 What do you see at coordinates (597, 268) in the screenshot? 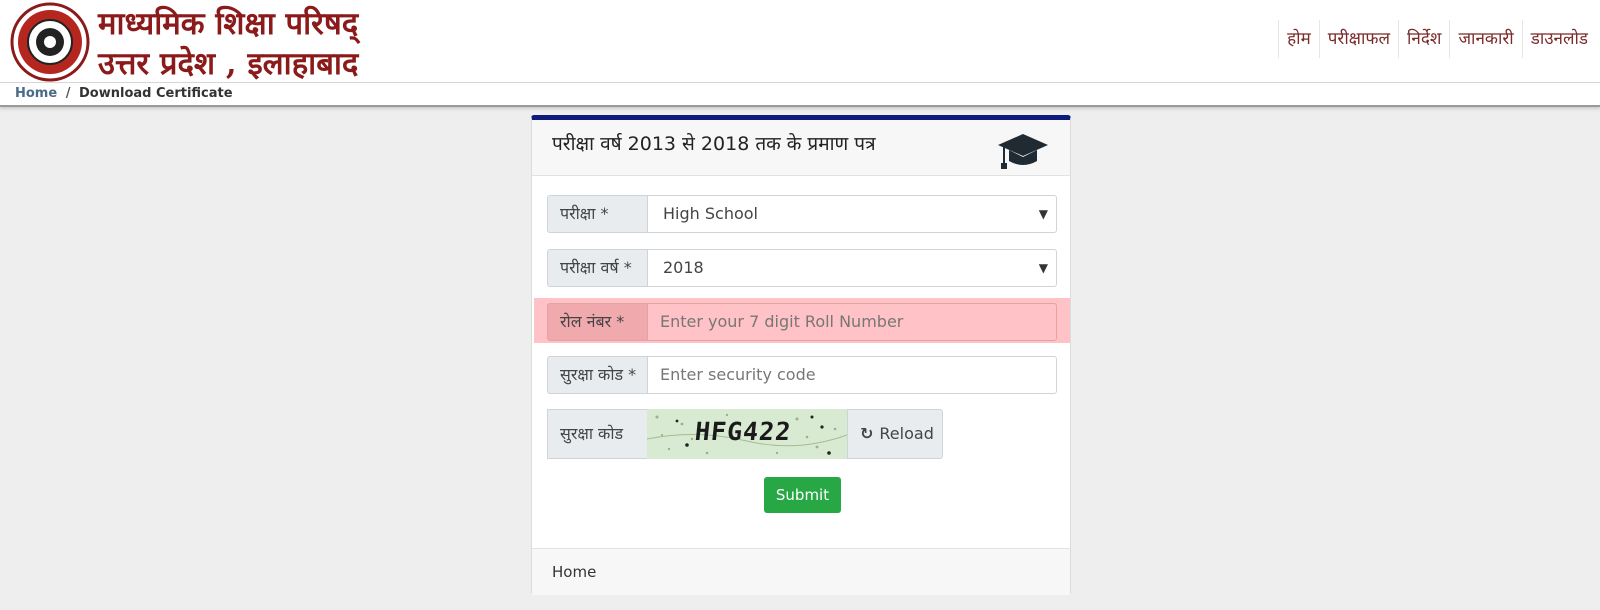
I see `year-label: परीक्षा वर्ष *` at bounding box center [597, 268].